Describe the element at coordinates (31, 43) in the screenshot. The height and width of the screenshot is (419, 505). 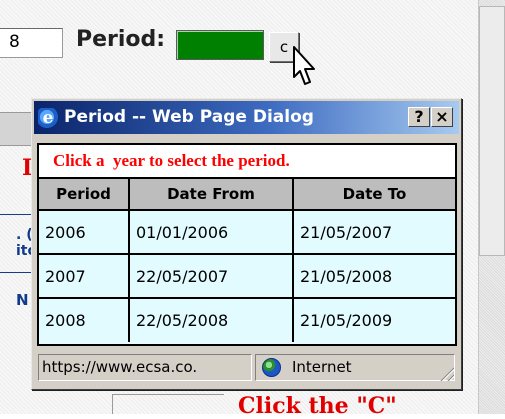
I see `year-input: 8` at that location.